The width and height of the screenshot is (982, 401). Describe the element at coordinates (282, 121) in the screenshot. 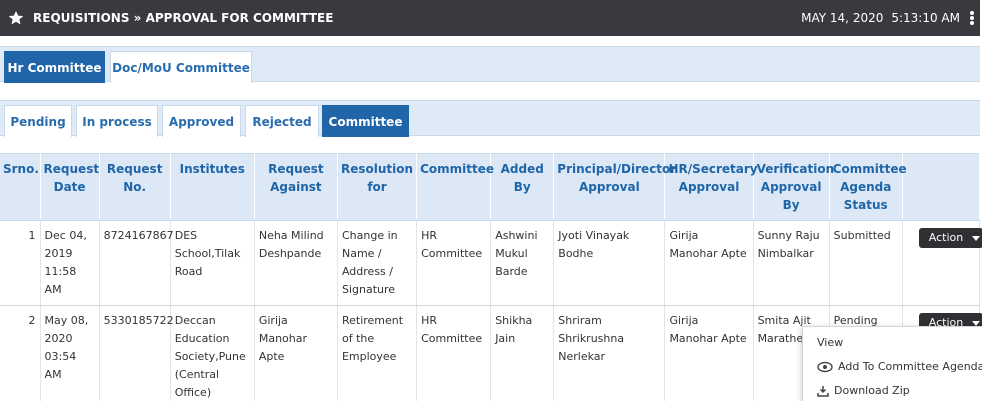

I see `tab-rejected: Rejected` at that location.